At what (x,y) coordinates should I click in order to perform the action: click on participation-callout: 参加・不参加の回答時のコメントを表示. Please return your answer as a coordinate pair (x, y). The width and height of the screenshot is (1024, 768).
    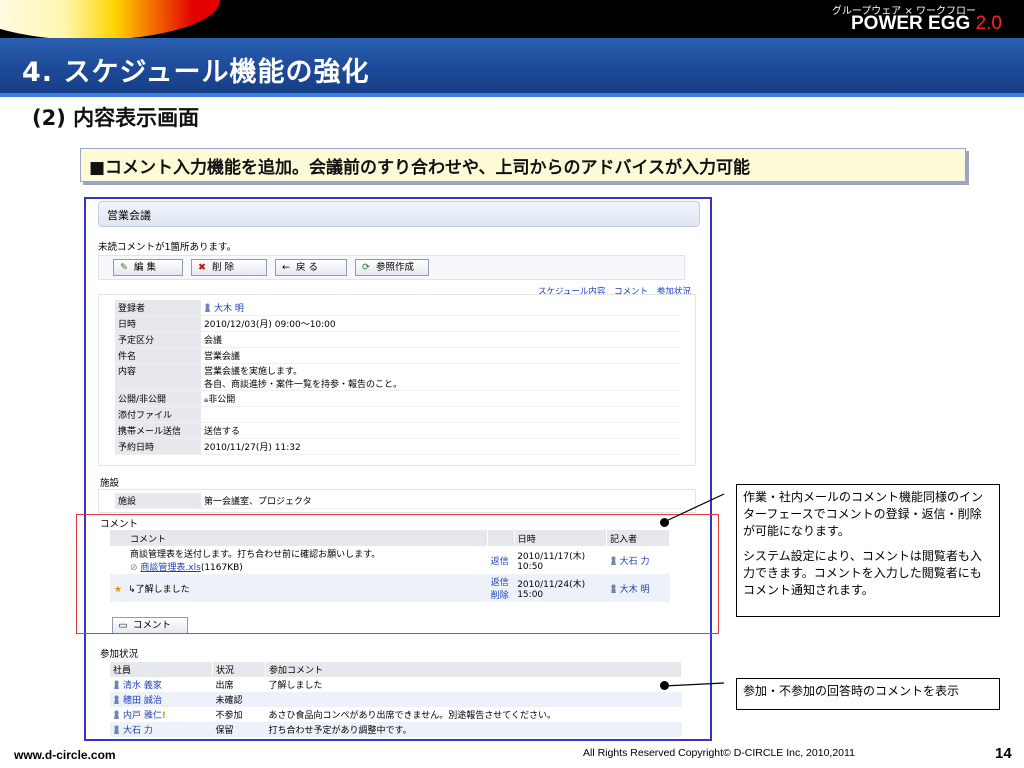
    Looking at the image, I should click on (868, 694).